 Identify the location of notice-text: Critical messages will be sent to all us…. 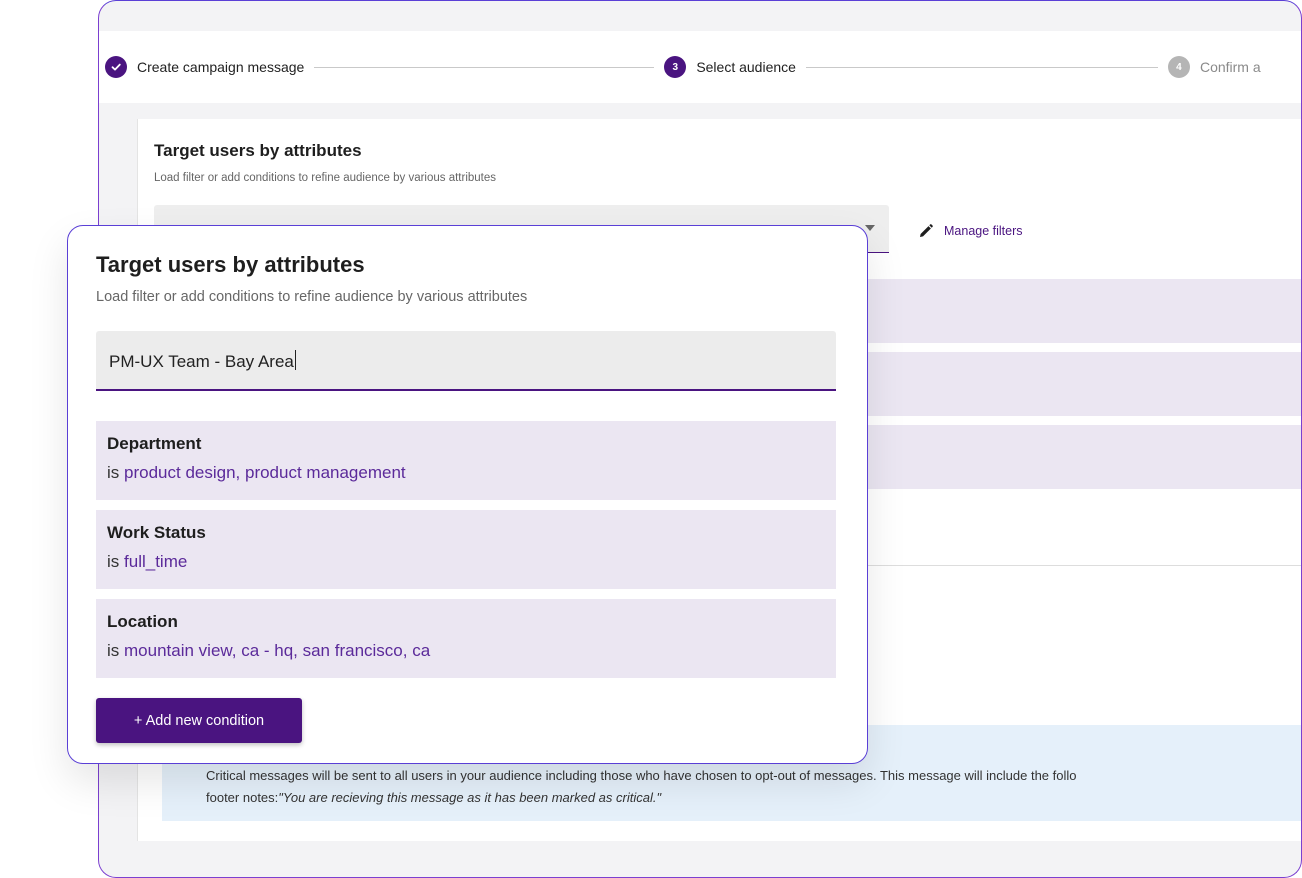
(641, 775).